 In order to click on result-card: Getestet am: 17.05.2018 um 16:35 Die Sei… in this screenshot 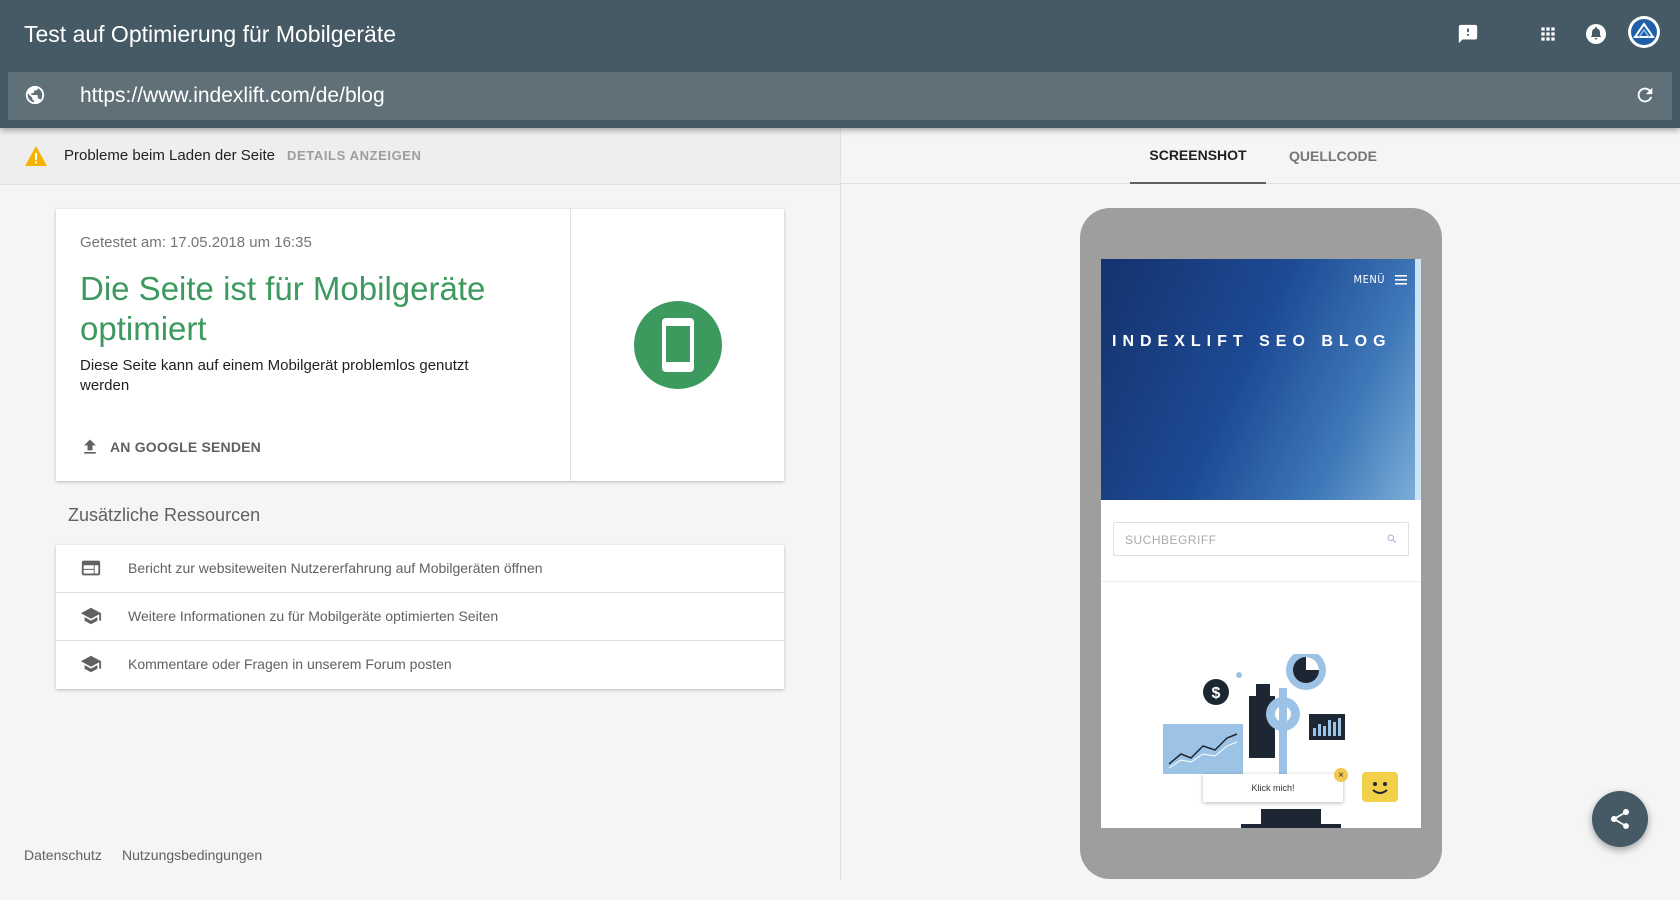, I will do `click(420, 345)`.